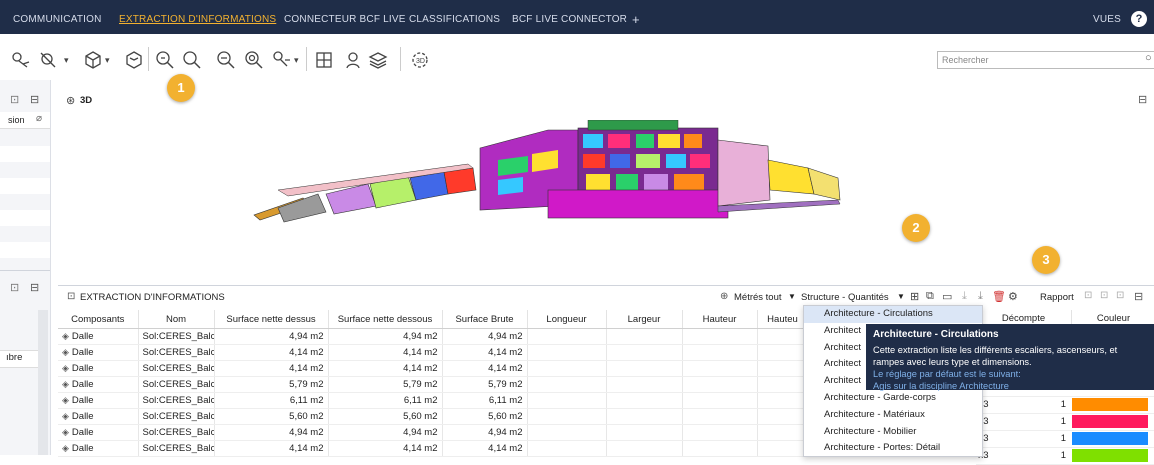 Image resolution: width=1154 pixels, height=465 pixels. I want to click on height2-cell, so click(783, 336).